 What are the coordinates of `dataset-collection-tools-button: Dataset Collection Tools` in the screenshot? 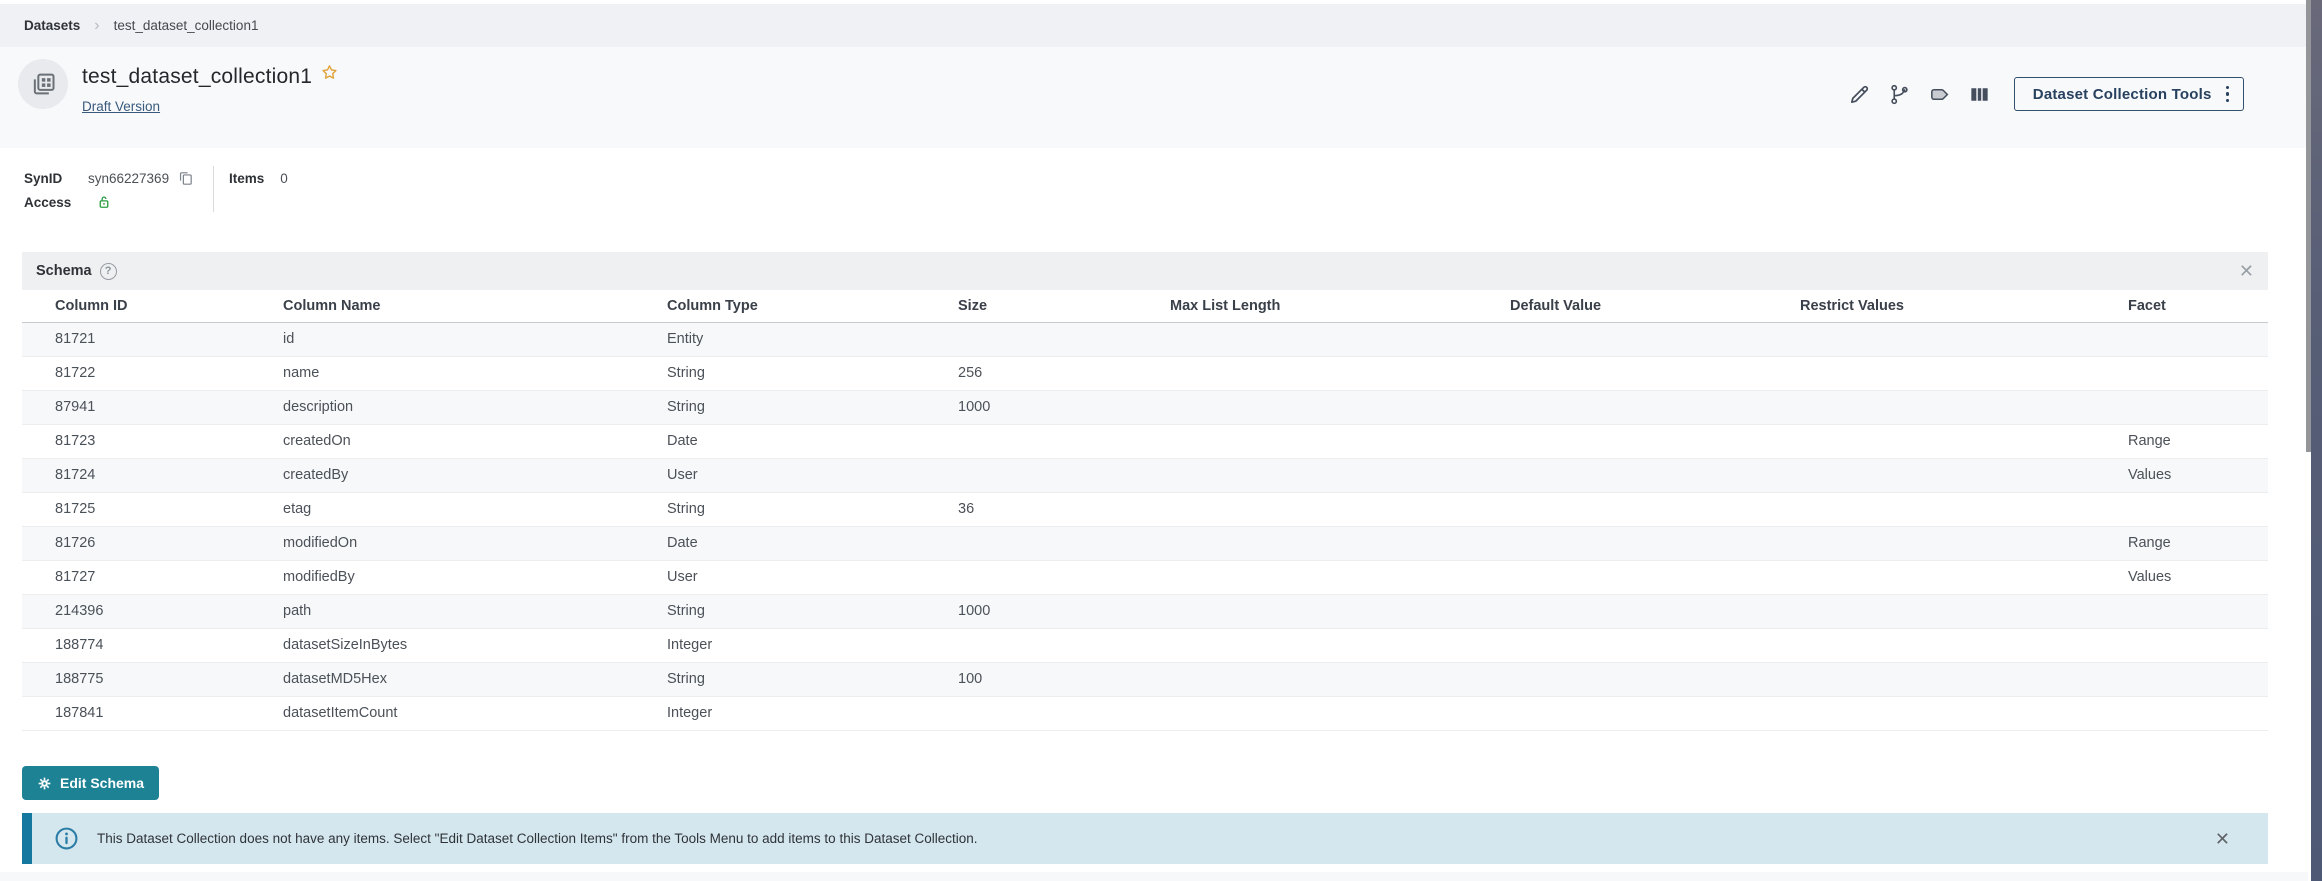 It's located at (2128, 94).